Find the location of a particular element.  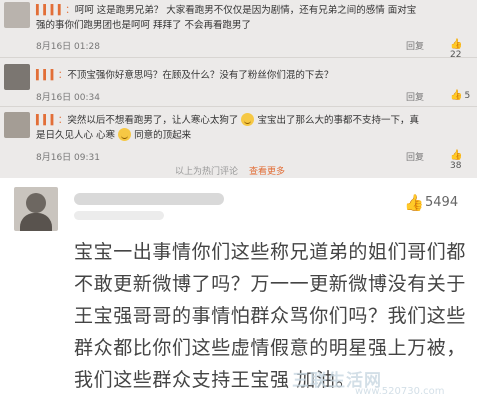

comment-meta: 8月16日 00:34 回复 👍 5 is located at coordinates (254, 97).